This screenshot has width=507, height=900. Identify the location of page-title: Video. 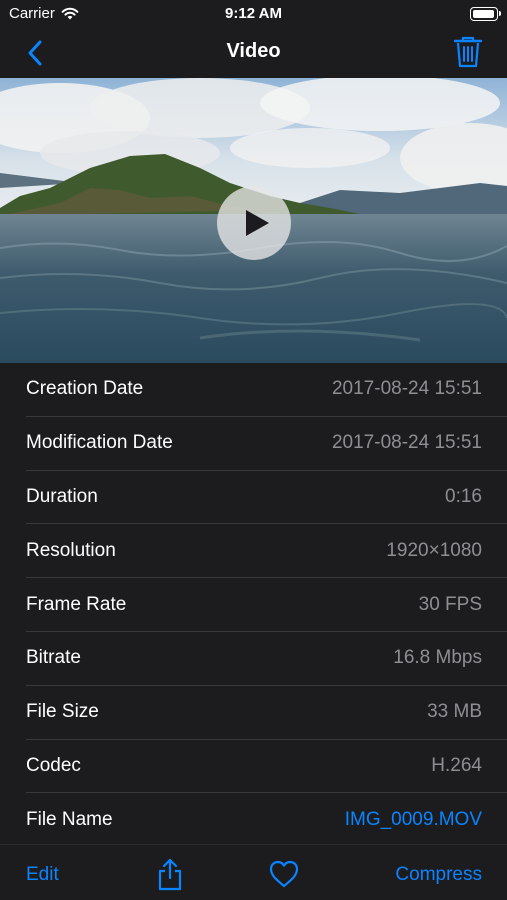
(253, 51).